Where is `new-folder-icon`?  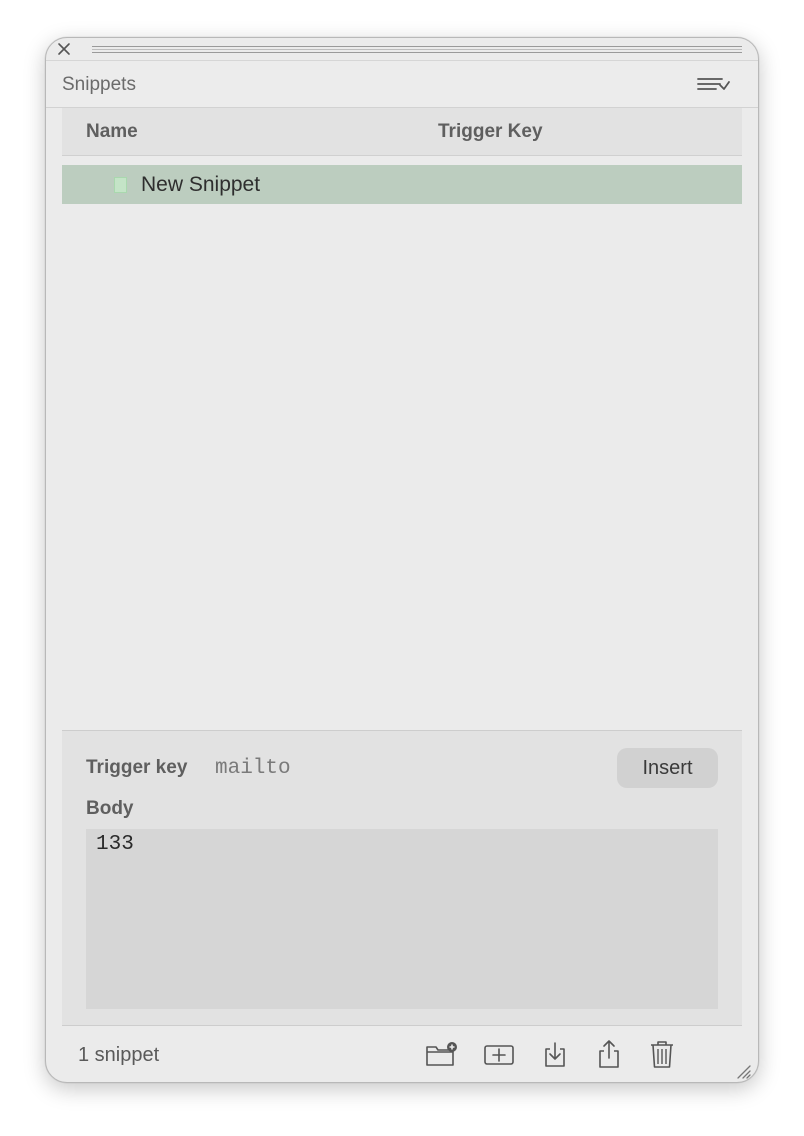 new-folder-icon is located at coordinates (441, 1054).